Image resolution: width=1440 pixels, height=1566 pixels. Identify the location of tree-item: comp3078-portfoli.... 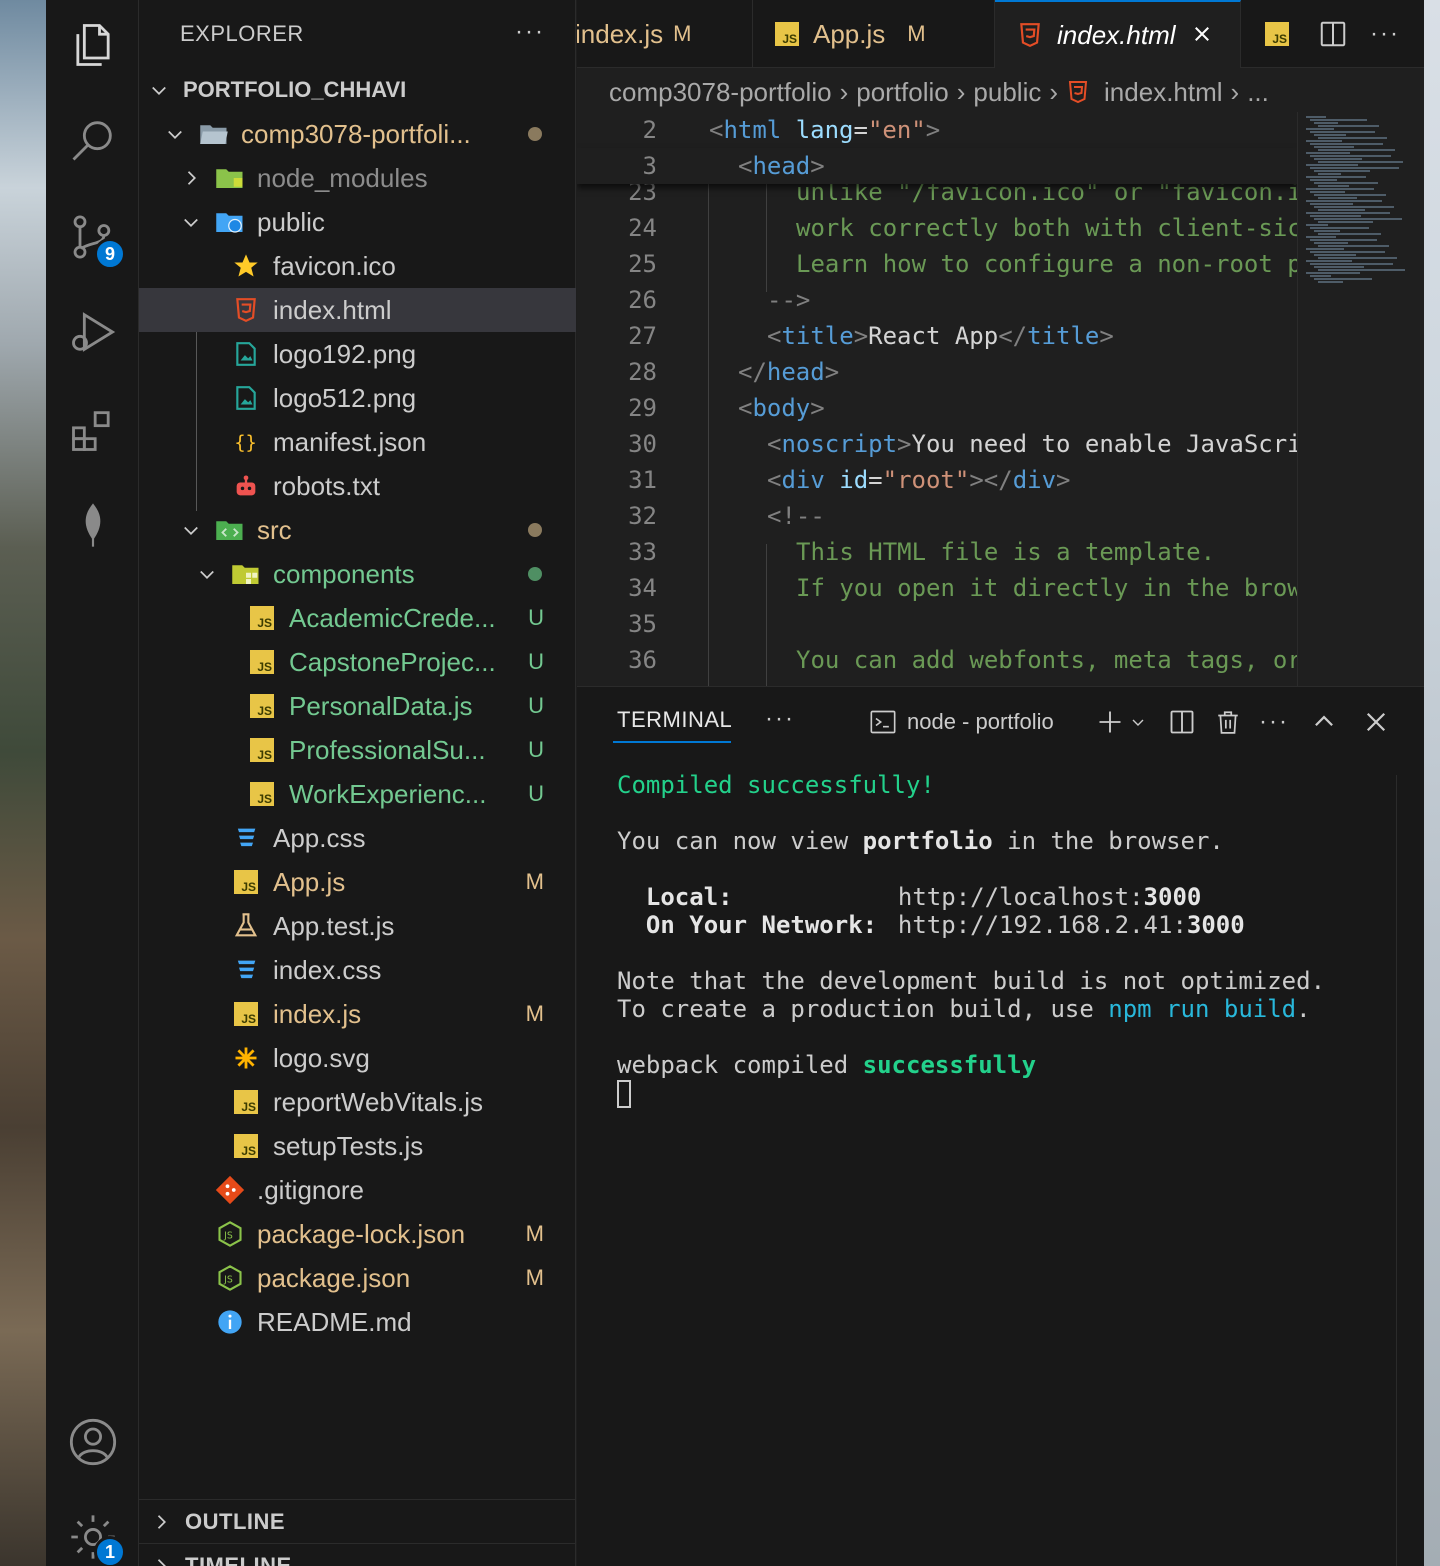
(357, 134).